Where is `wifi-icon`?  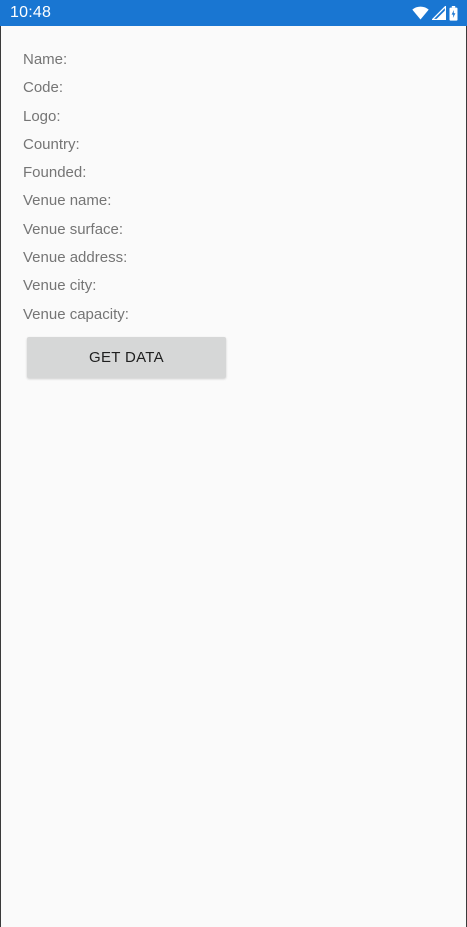 wifi-icon is located at coordinates (420, 13).